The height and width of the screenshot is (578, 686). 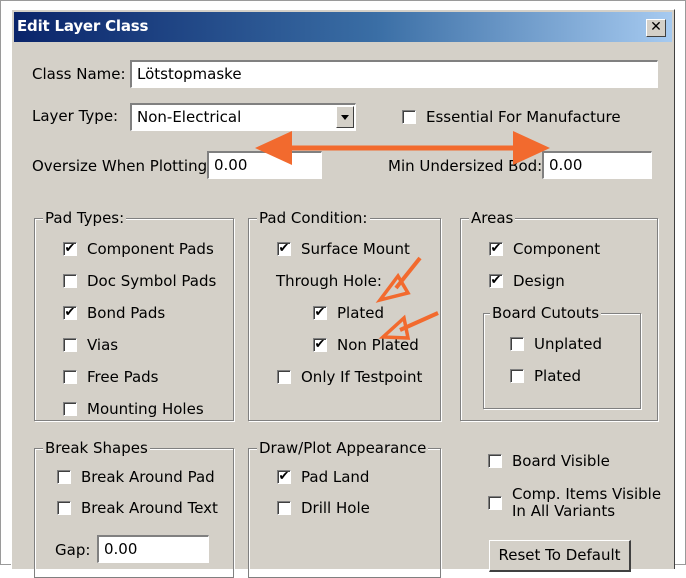 I want to click on only-if-testpoint-label: Only If Testpoint, so click(x=362, y=377).